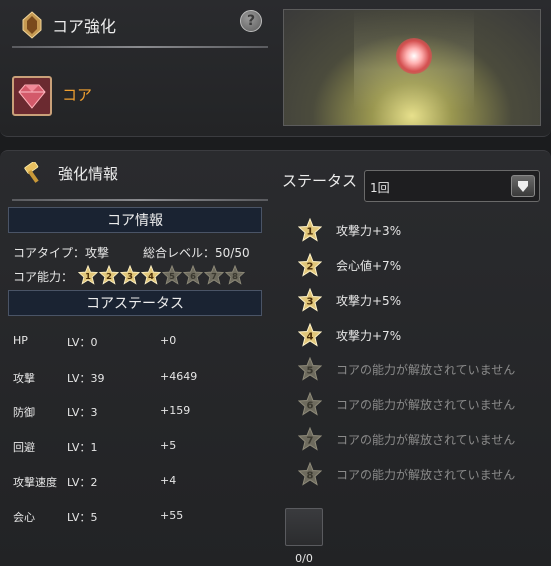 This screenshot has width=551, height=566. Describe the element at coordinates (168, 340) in the screenshot. I see `stat-bonus: +0` at that location.